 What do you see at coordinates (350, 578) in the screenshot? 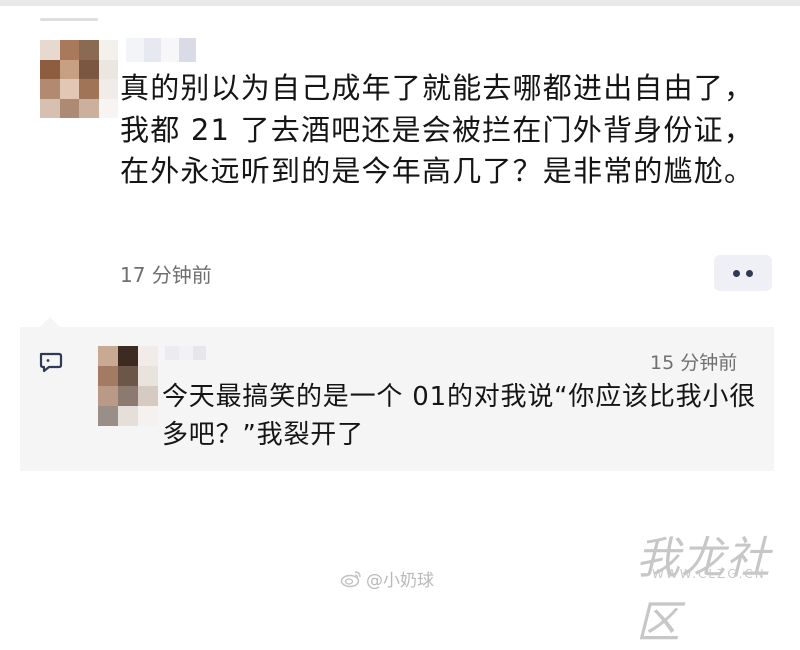
I see `weibo-logo-icon` at bounding box center [350, 578].